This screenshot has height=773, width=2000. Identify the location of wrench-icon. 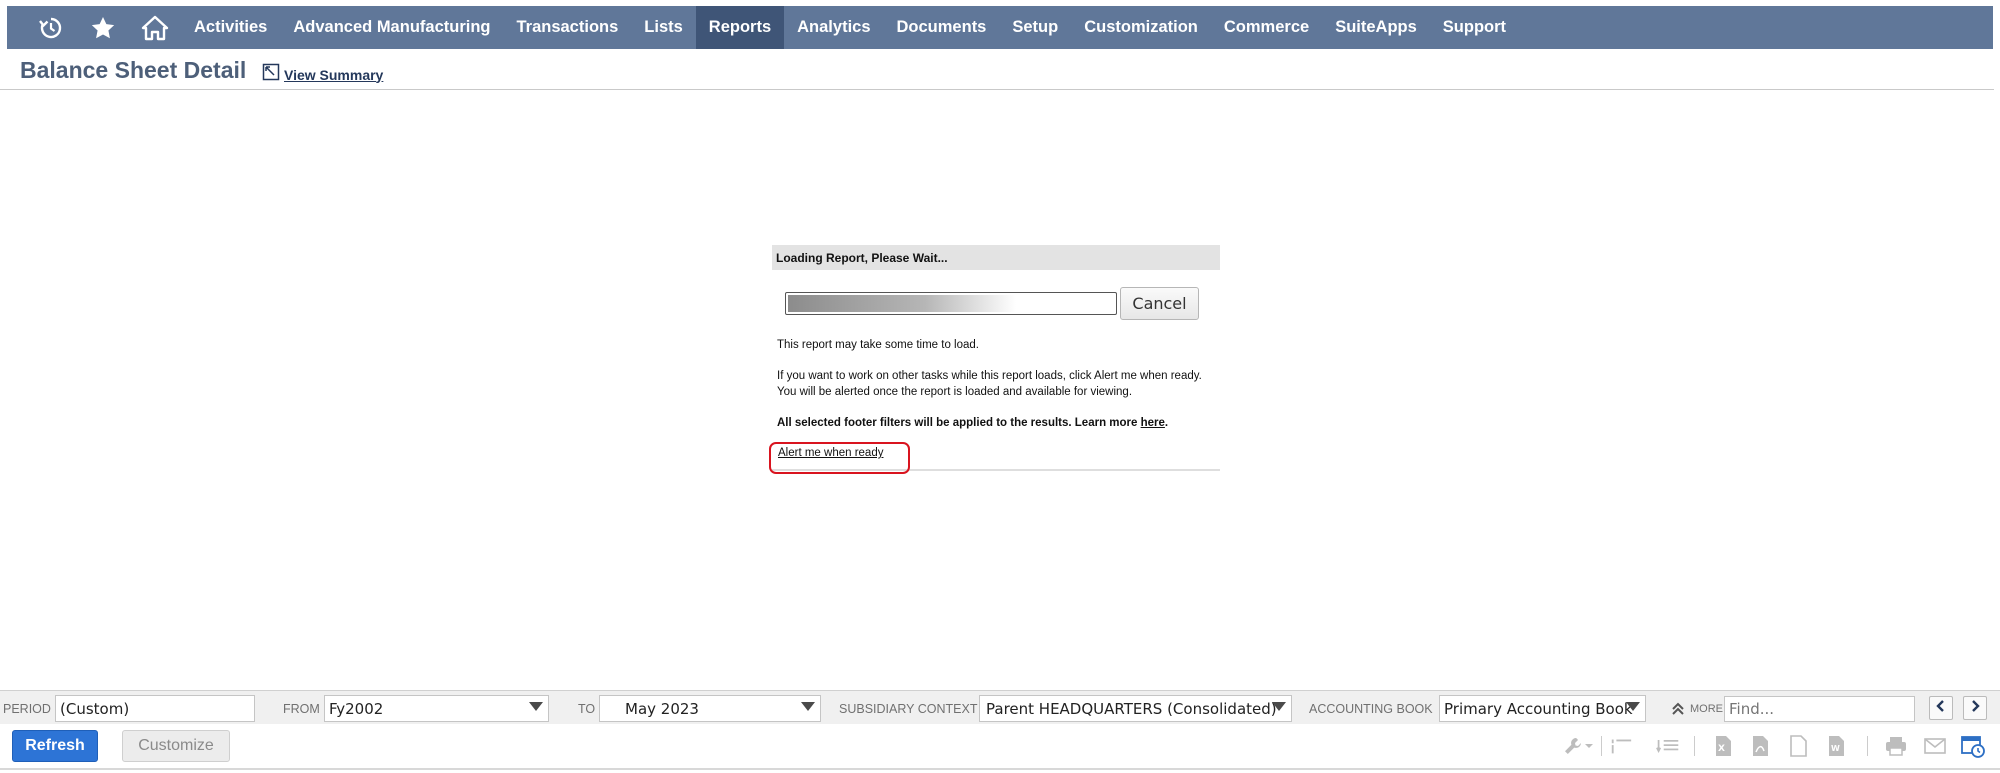
(1573, 746).